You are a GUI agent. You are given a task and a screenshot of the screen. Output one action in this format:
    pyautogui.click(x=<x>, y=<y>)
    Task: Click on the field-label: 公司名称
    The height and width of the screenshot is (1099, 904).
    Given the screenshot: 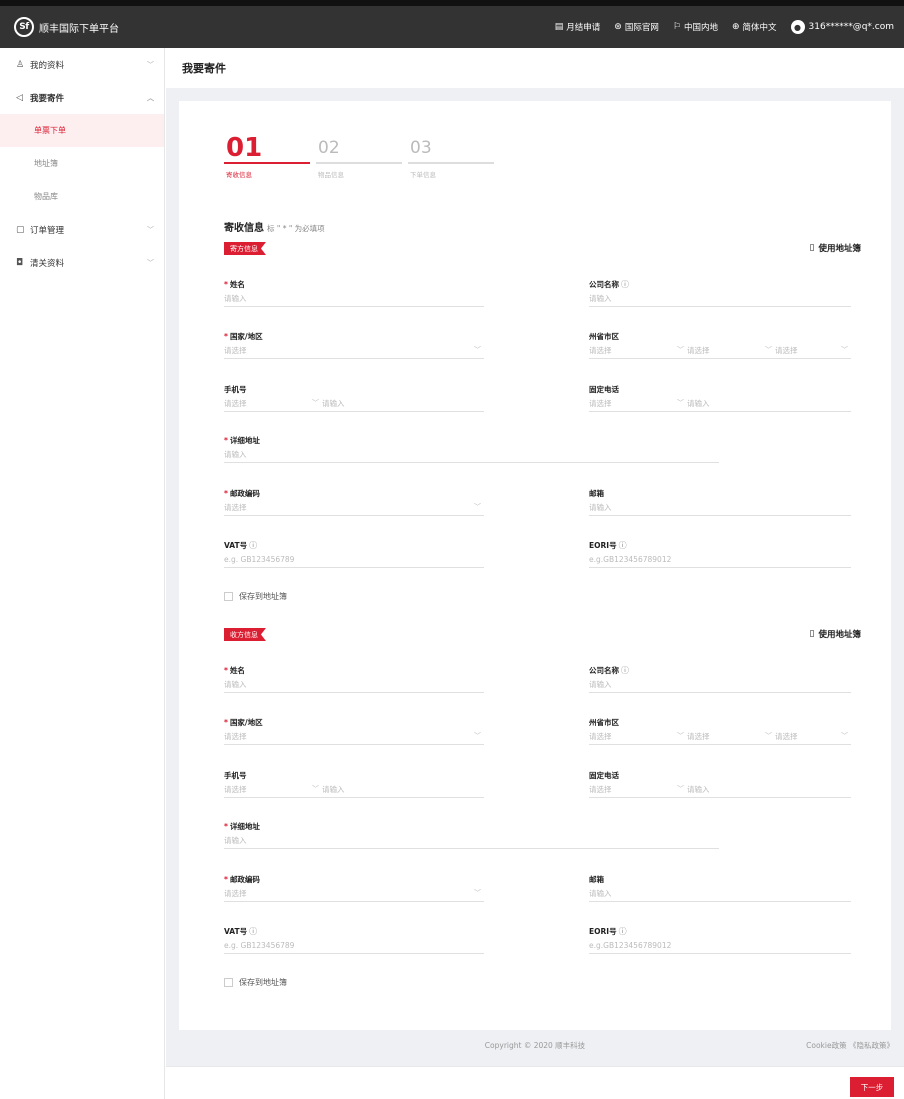 What is the action you would take?
    pyautogui.click(x=604, y=670)
    